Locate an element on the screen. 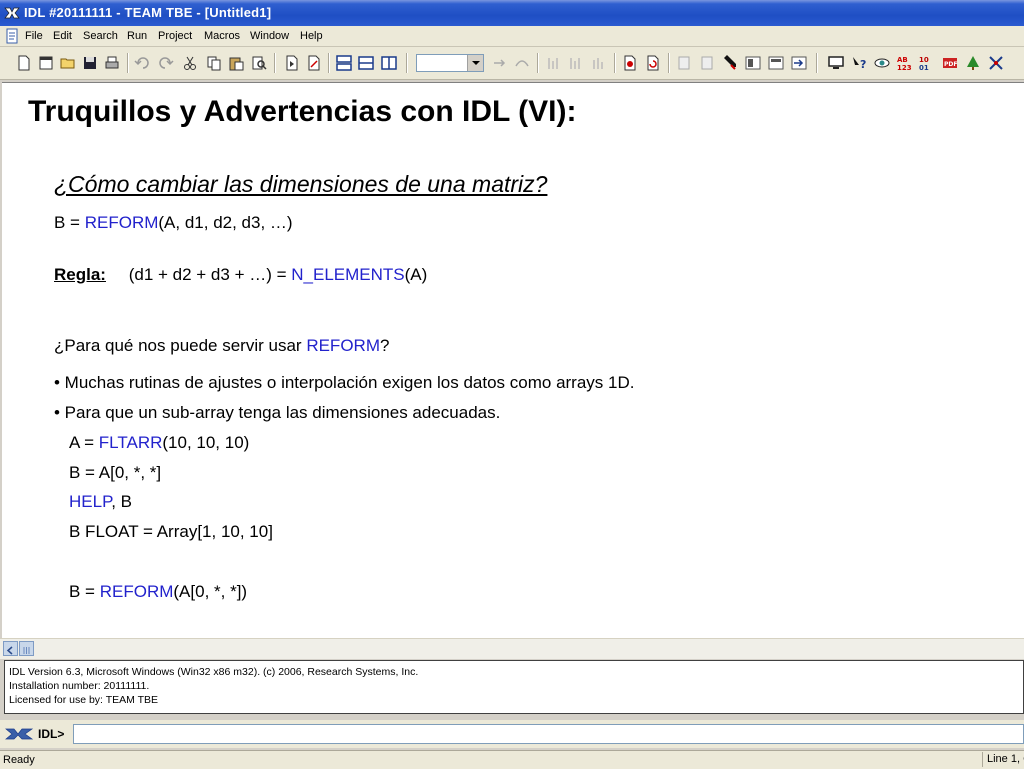  reform-syntax-line: B = REFORM(A, d1, d2, d3, …) is located at coordinates (173, 223).